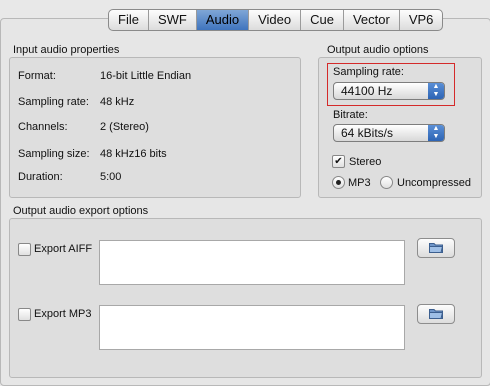 This screenshot has height=386, width=490. What do you see at coordinates (54, 154) in the screenshot?
I see `sampling-size-label: Sampling size:` at bounding box center [54, 154].